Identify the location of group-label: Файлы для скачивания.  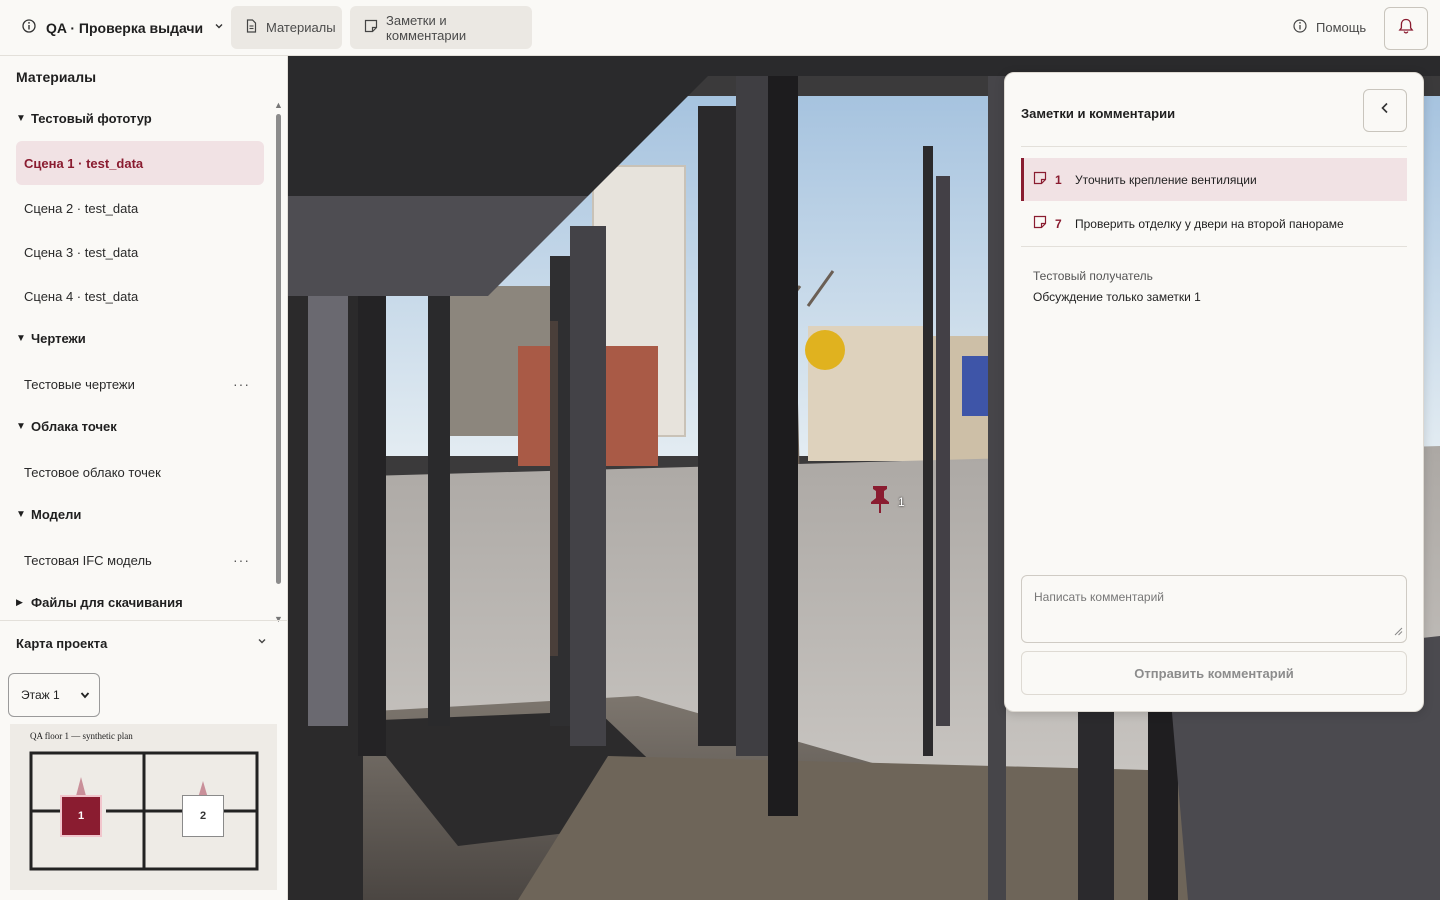
(107, 602).